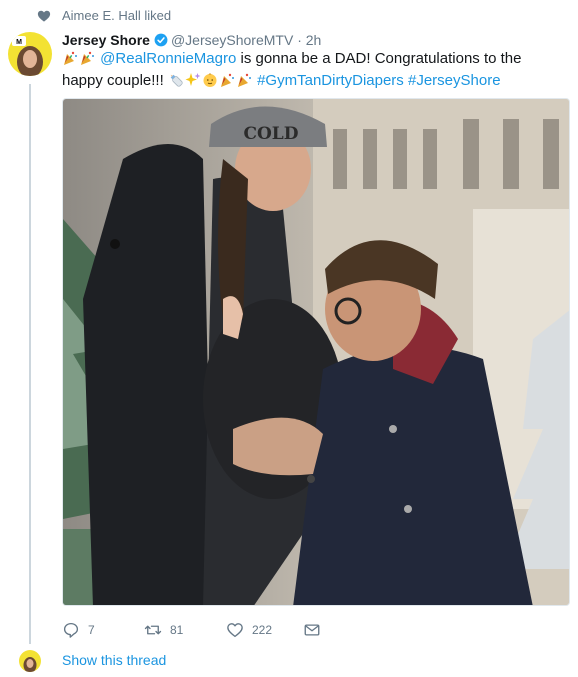  What do you see at coordinates (270, 134) in the screenshot?
I see `hat-text: COLD` at bounding box center [270, 134].